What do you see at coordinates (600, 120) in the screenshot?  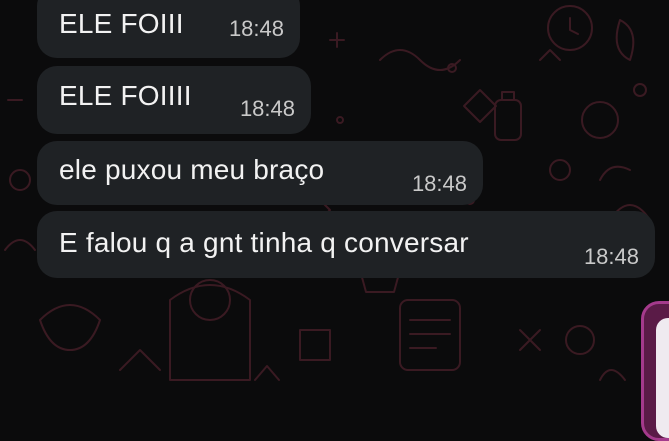 I see `ring-doodle-icon` at bounding box center [600, 120].